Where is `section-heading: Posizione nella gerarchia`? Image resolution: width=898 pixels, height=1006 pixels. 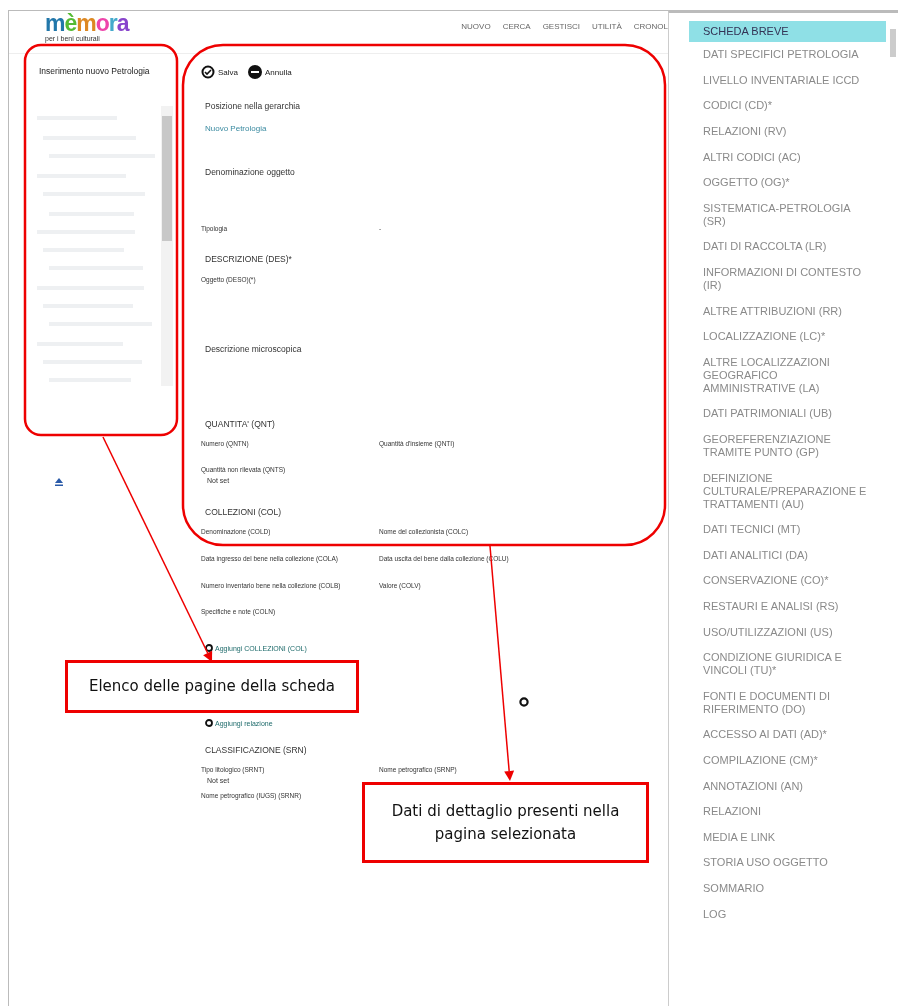 section-heading: Posizione nella gerarchia is located at coordinates (252, 106).